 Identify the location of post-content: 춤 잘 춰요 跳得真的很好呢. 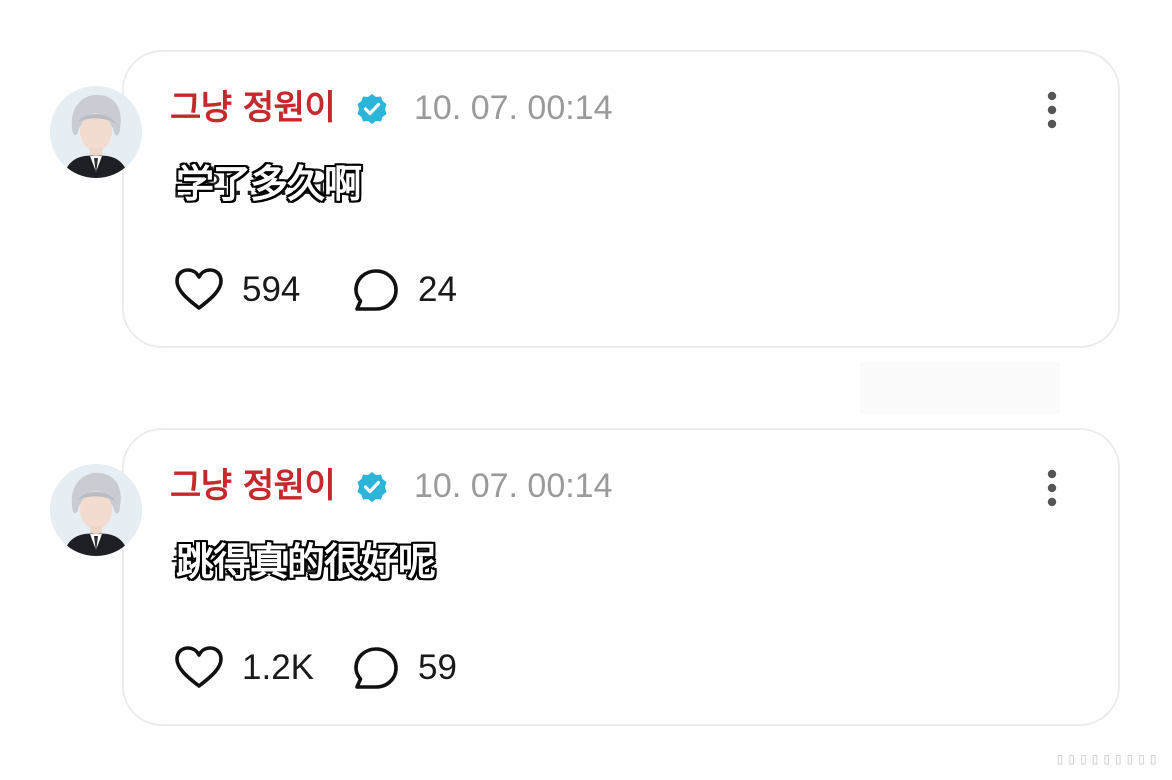
(303, 562).